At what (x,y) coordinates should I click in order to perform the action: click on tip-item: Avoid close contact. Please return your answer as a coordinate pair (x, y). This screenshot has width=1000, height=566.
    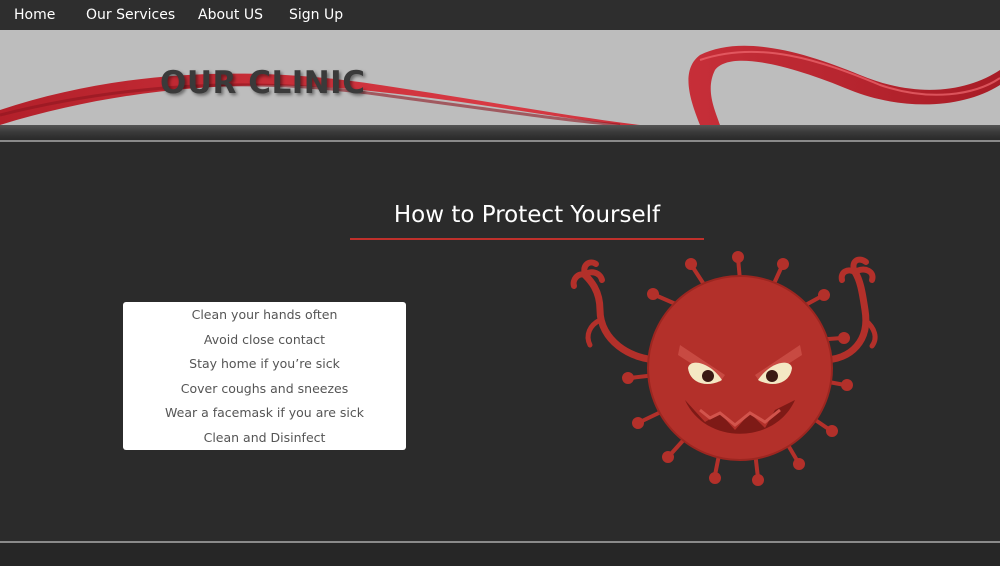
    Looking at the image, I should click on (264, 339).